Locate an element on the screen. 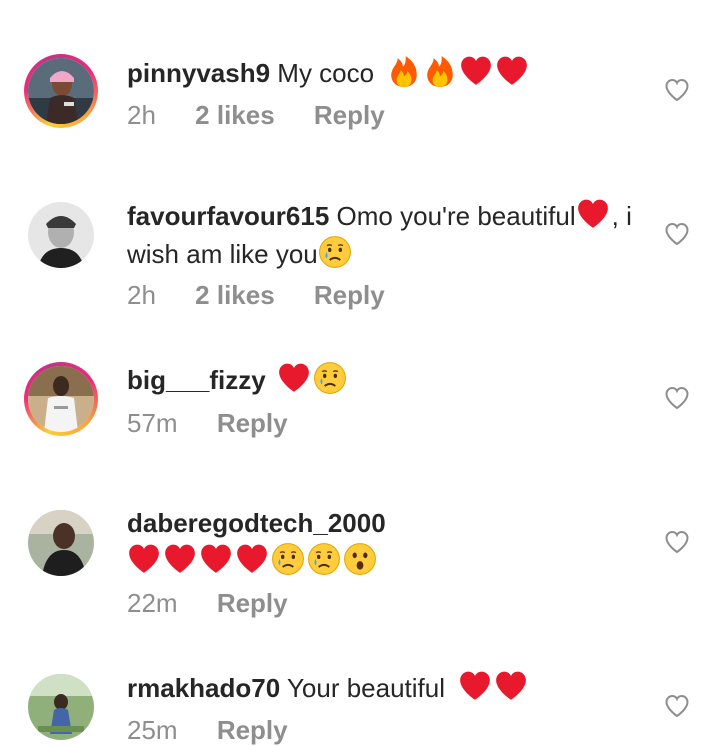  comment-time: 57m is located at coordinates (152, 423).